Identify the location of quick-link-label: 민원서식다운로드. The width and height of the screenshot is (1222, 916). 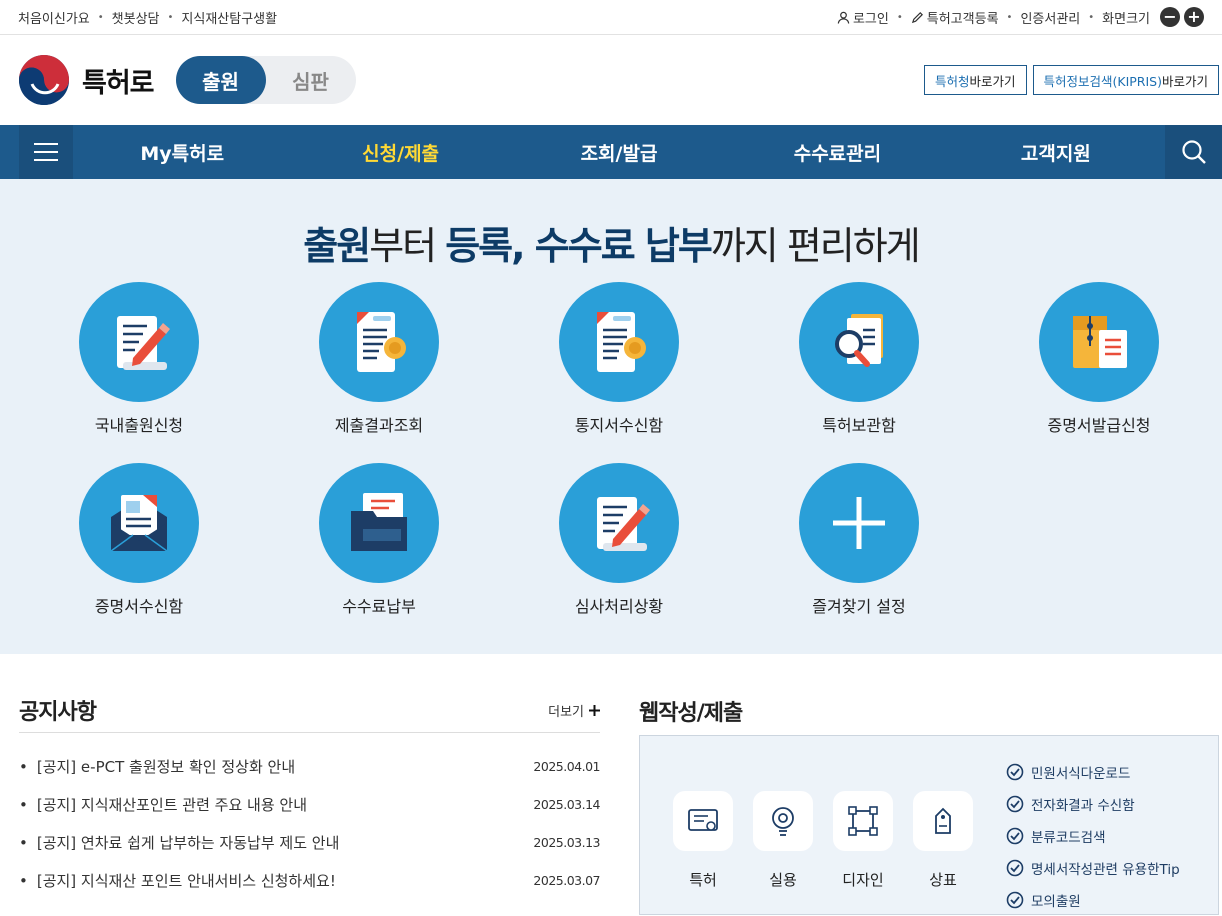
(1081, 774).